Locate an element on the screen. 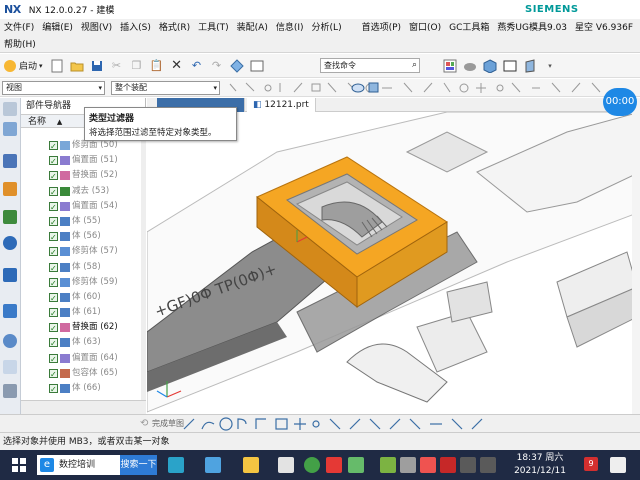 The image size is (640, 480). taskbar-clock: 18:37 周六 2021/12/11 is located at coordinates (540, 465).